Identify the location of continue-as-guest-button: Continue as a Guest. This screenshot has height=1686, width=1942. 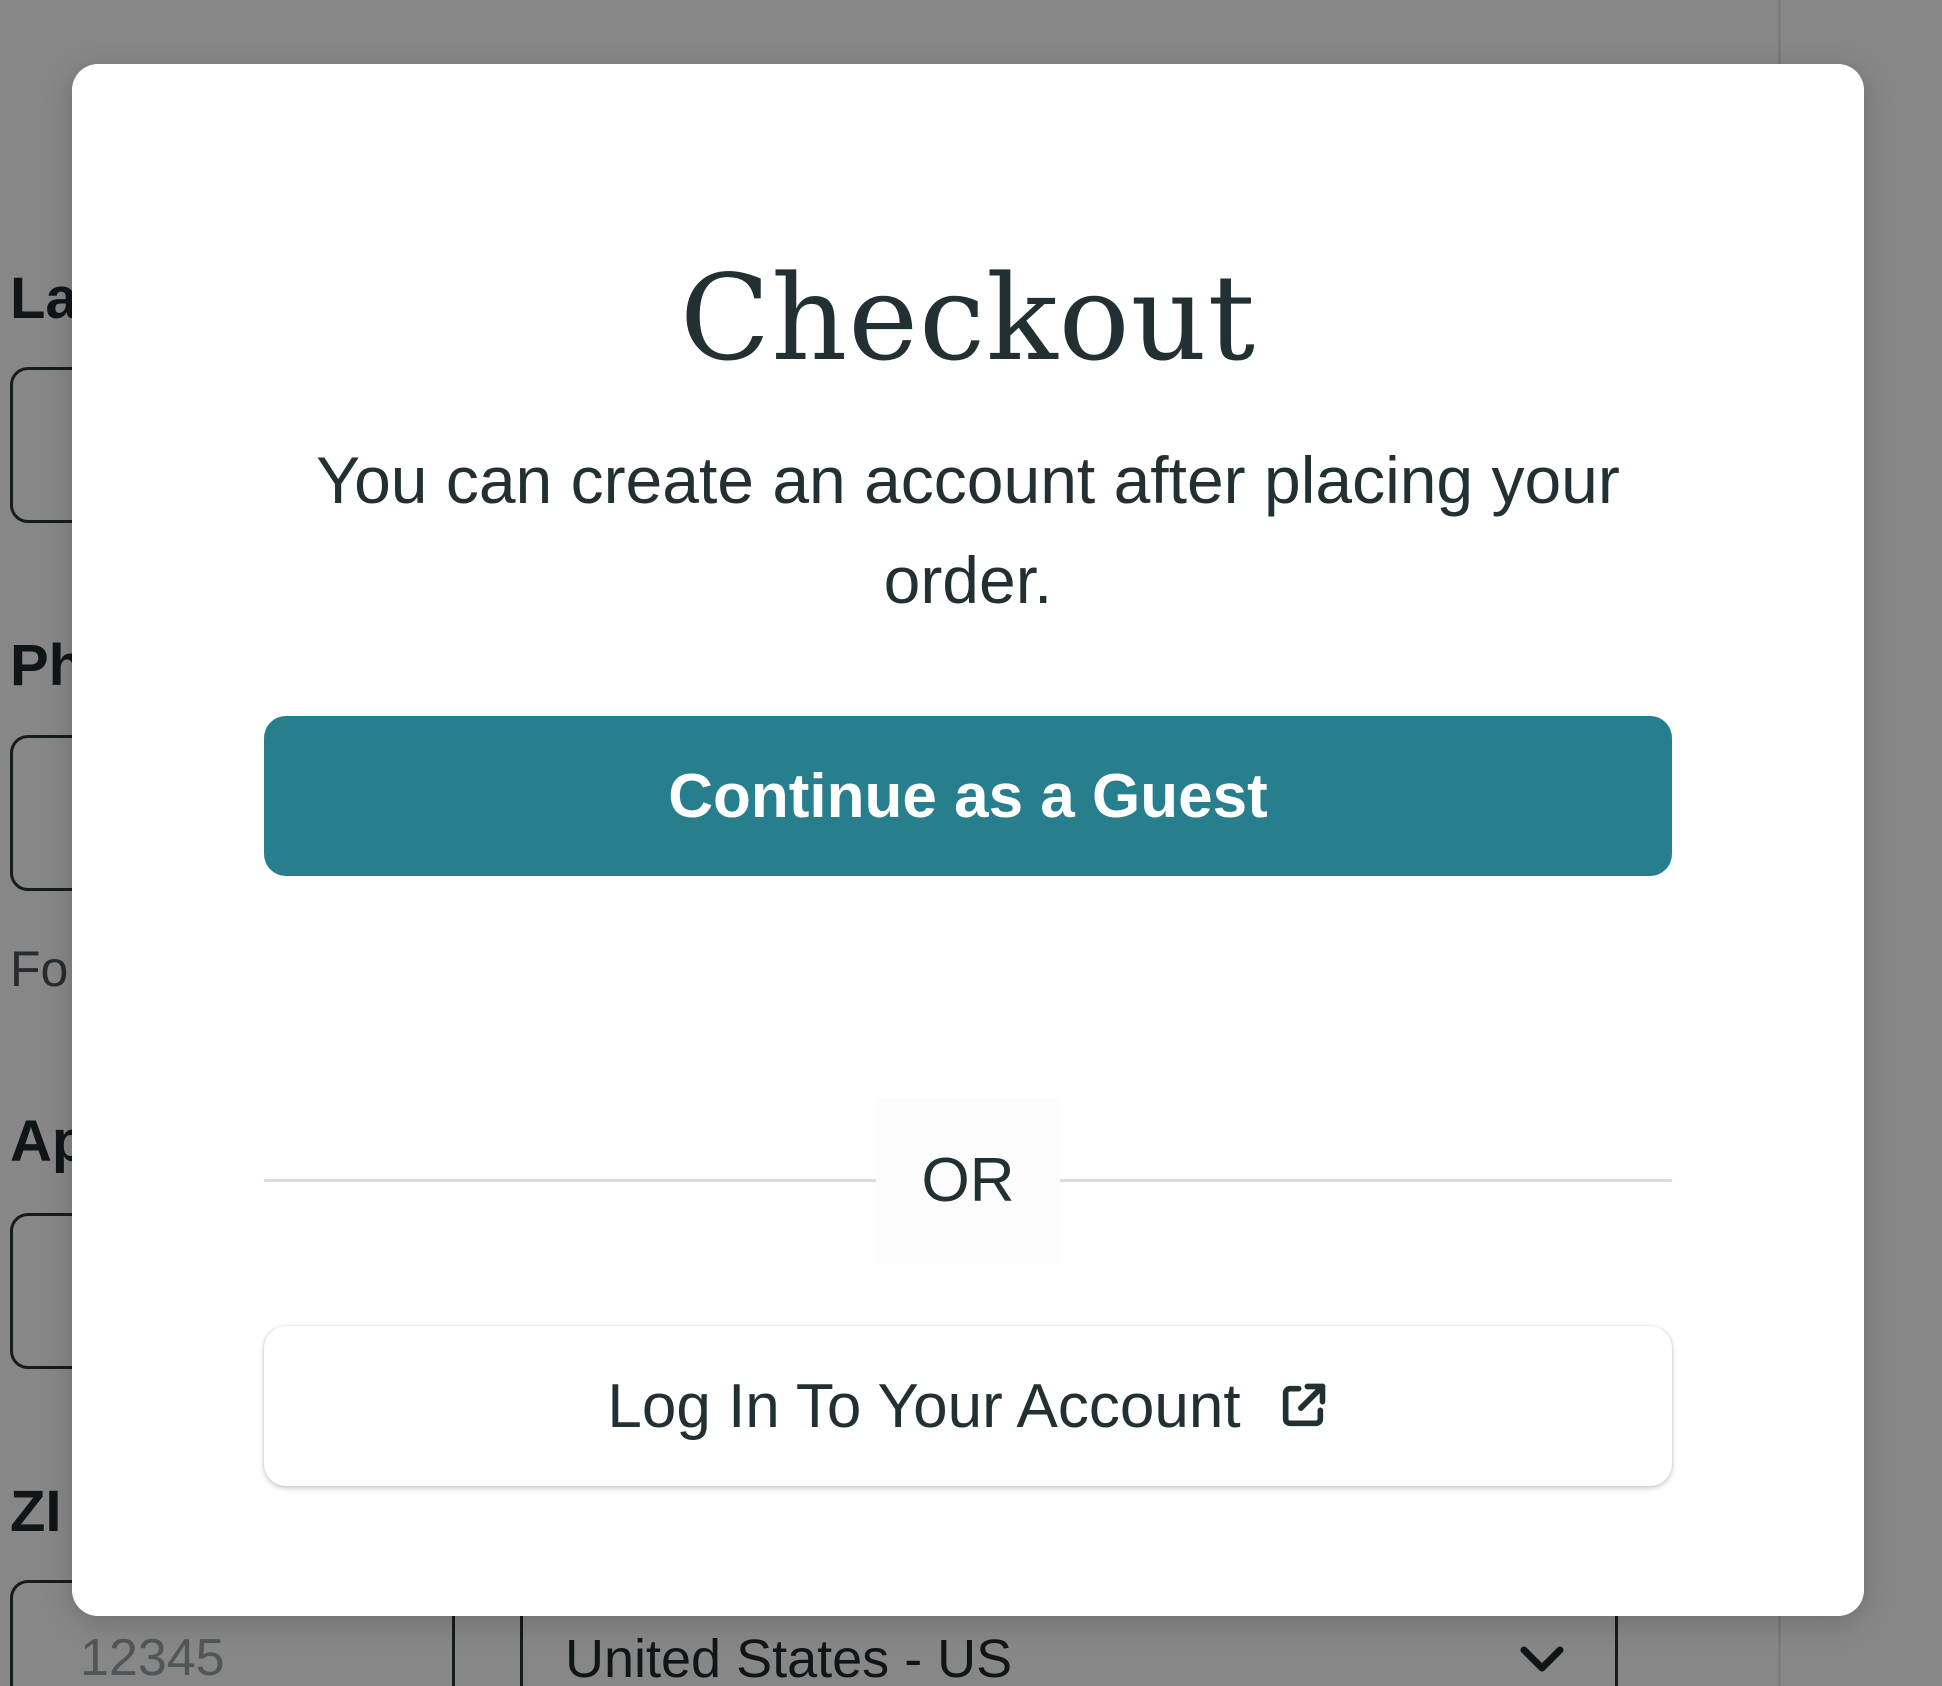
(968, 796).